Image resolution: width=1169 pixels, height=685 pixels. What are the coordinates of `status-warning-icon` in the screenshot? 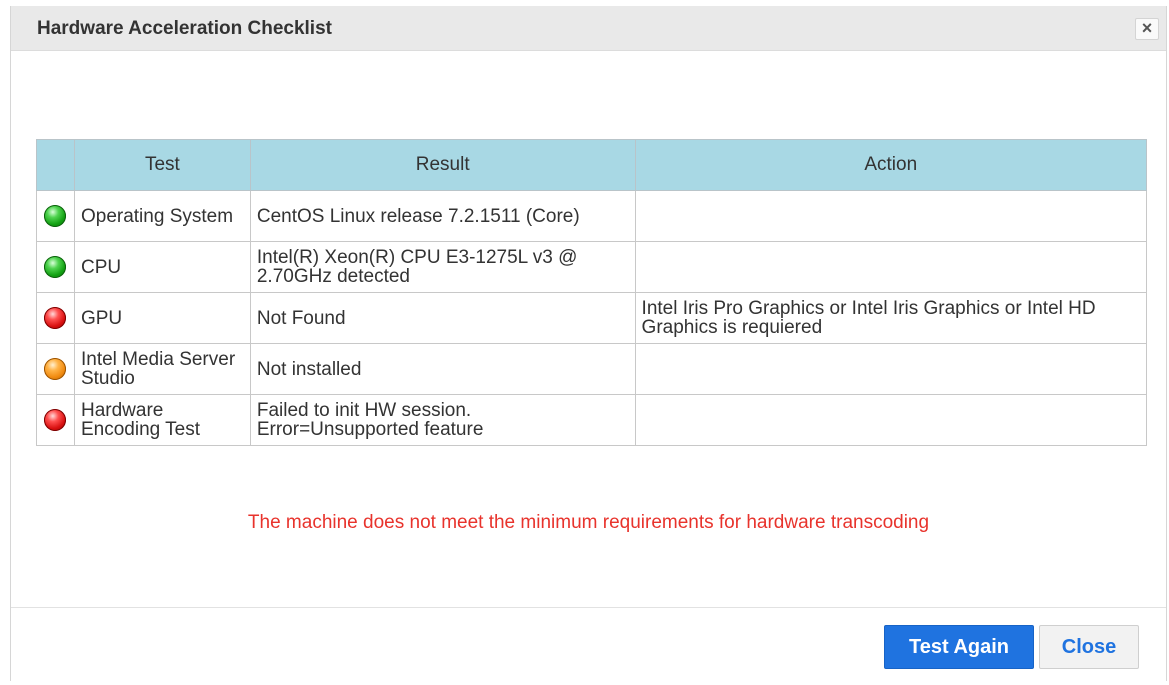 It's located at (55, 369).